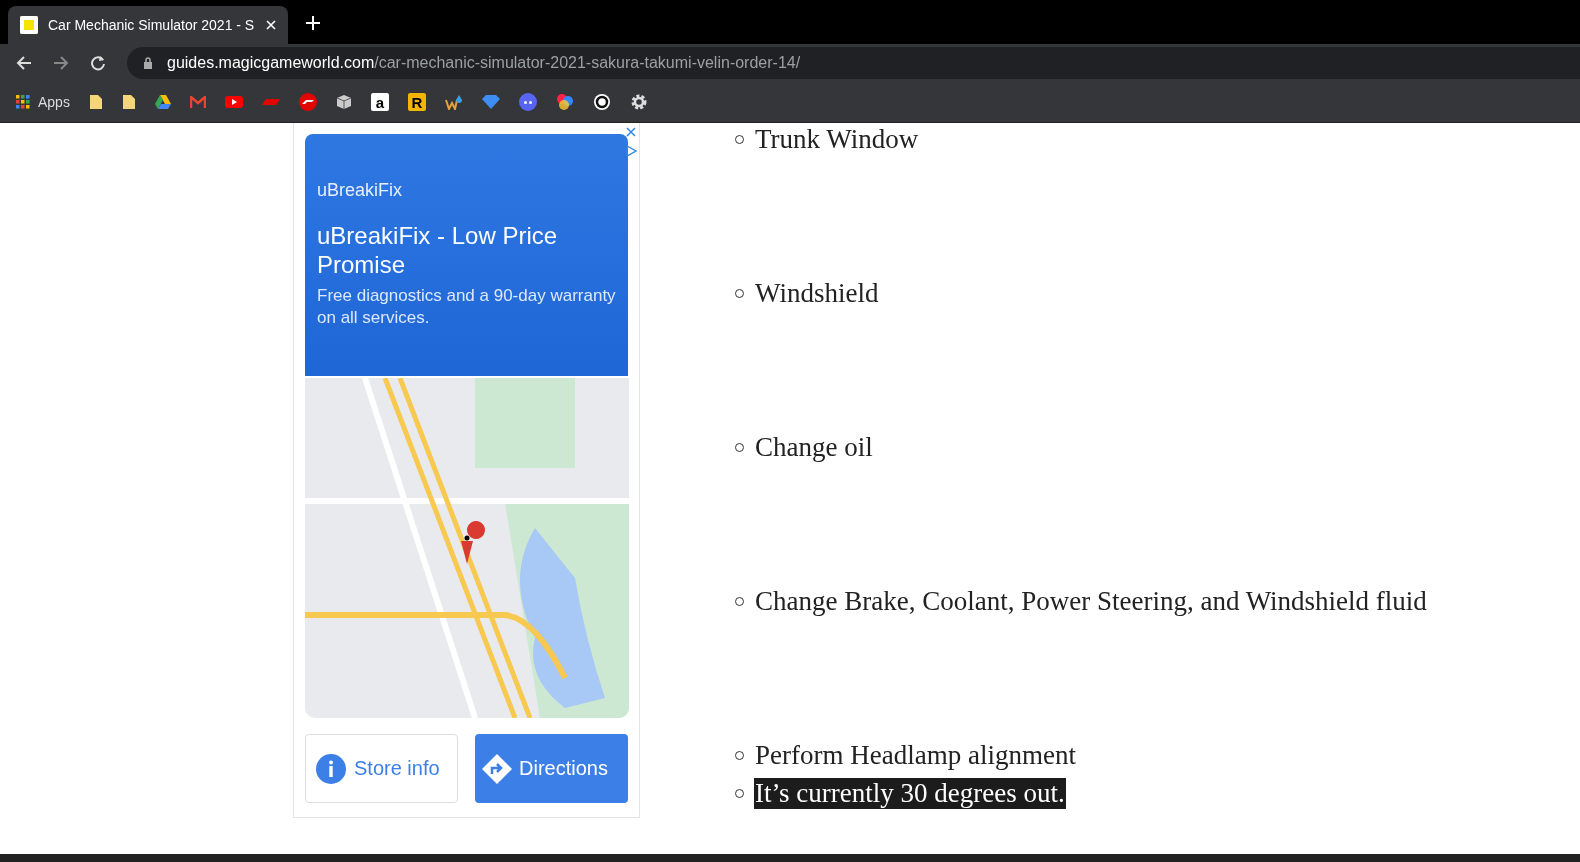 The image size is (1580, 862). Describe the element at coordinates (148, 63) in the screenshot. I see `lock-icon` at that location.